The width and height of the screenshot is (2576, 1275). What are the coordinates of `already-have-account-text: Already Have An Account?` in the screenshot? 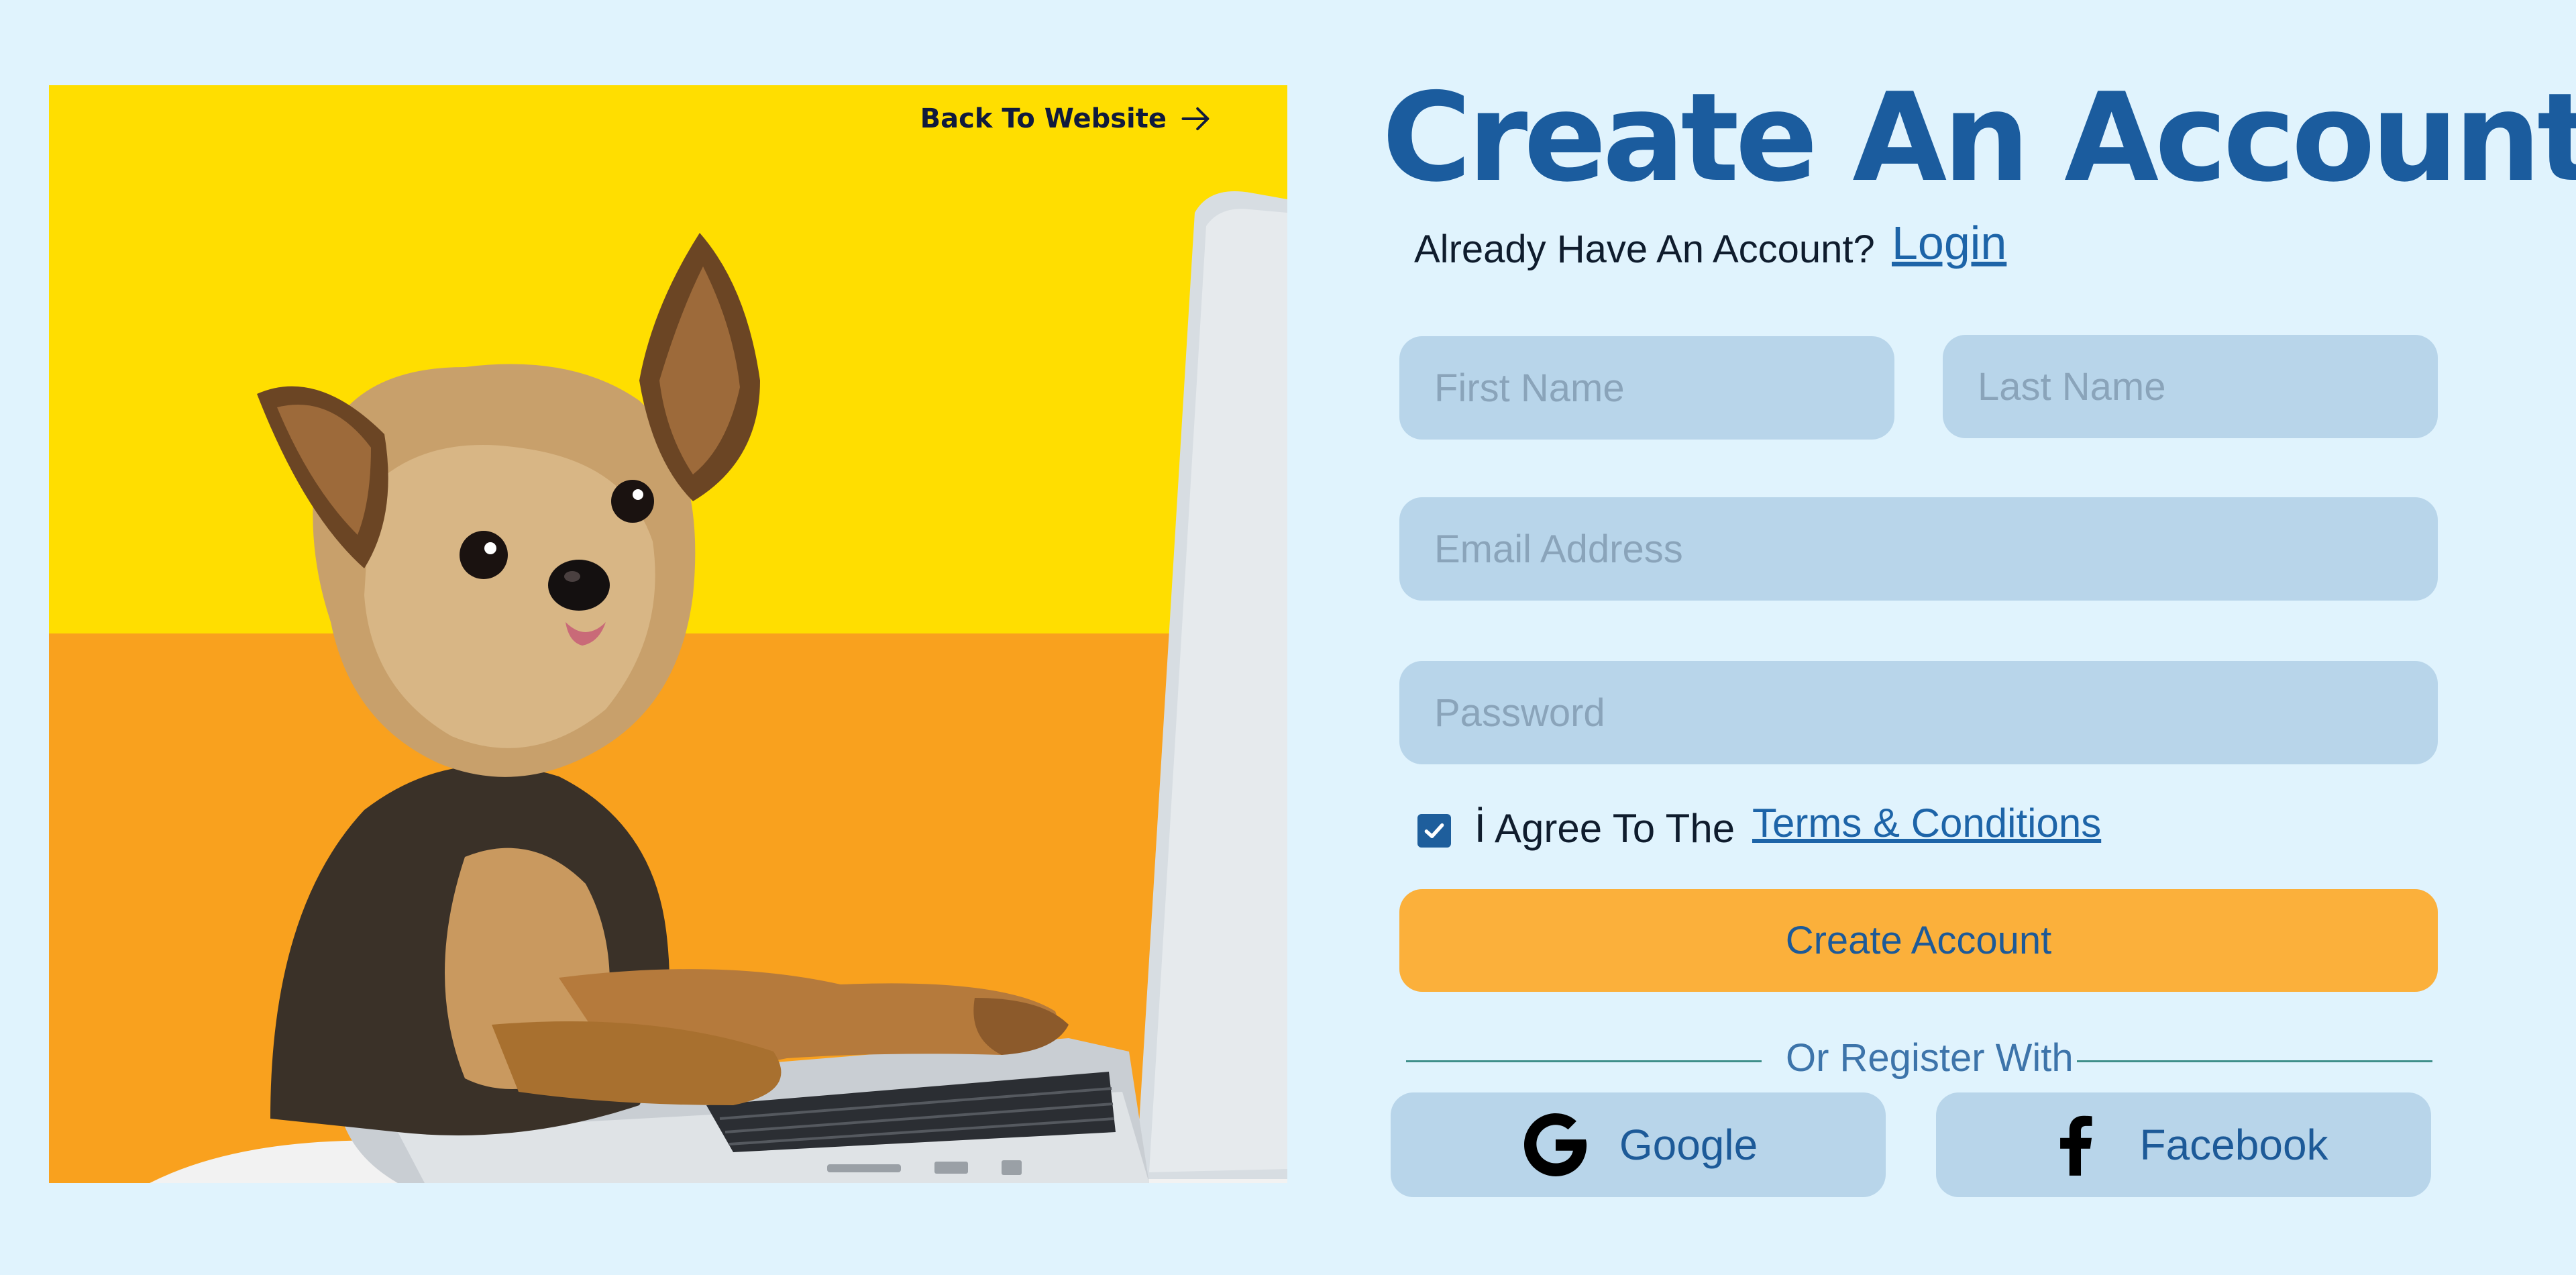 It's located at (1644, 249).